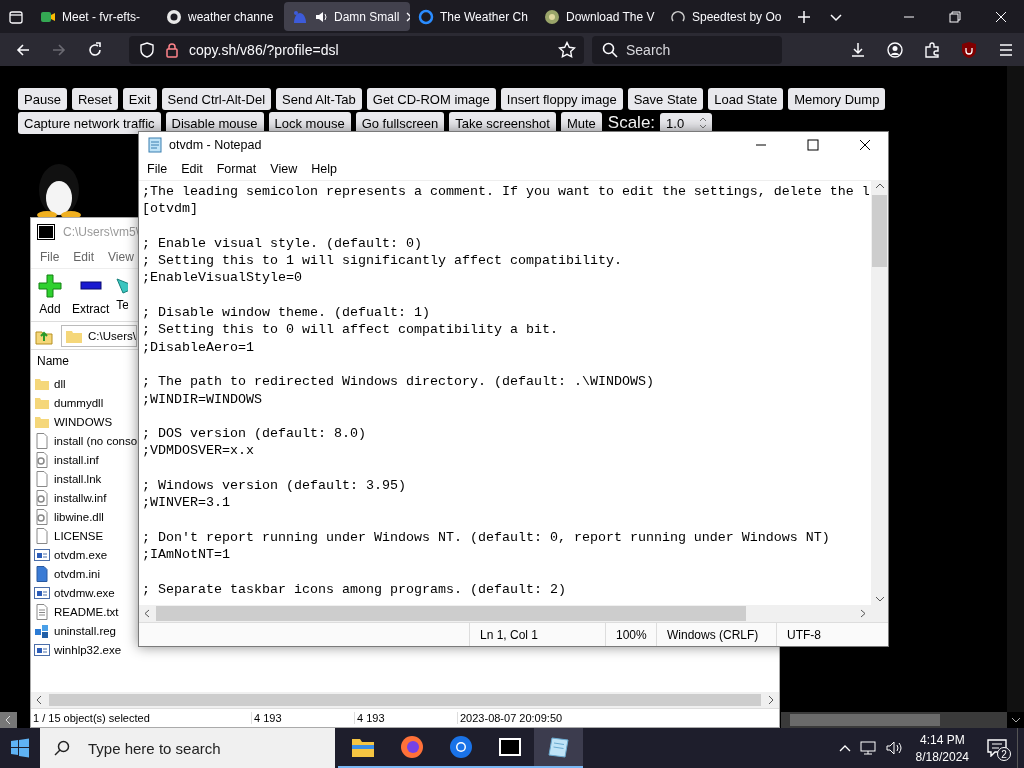  I want to click on search-icon, so click(62, 748).